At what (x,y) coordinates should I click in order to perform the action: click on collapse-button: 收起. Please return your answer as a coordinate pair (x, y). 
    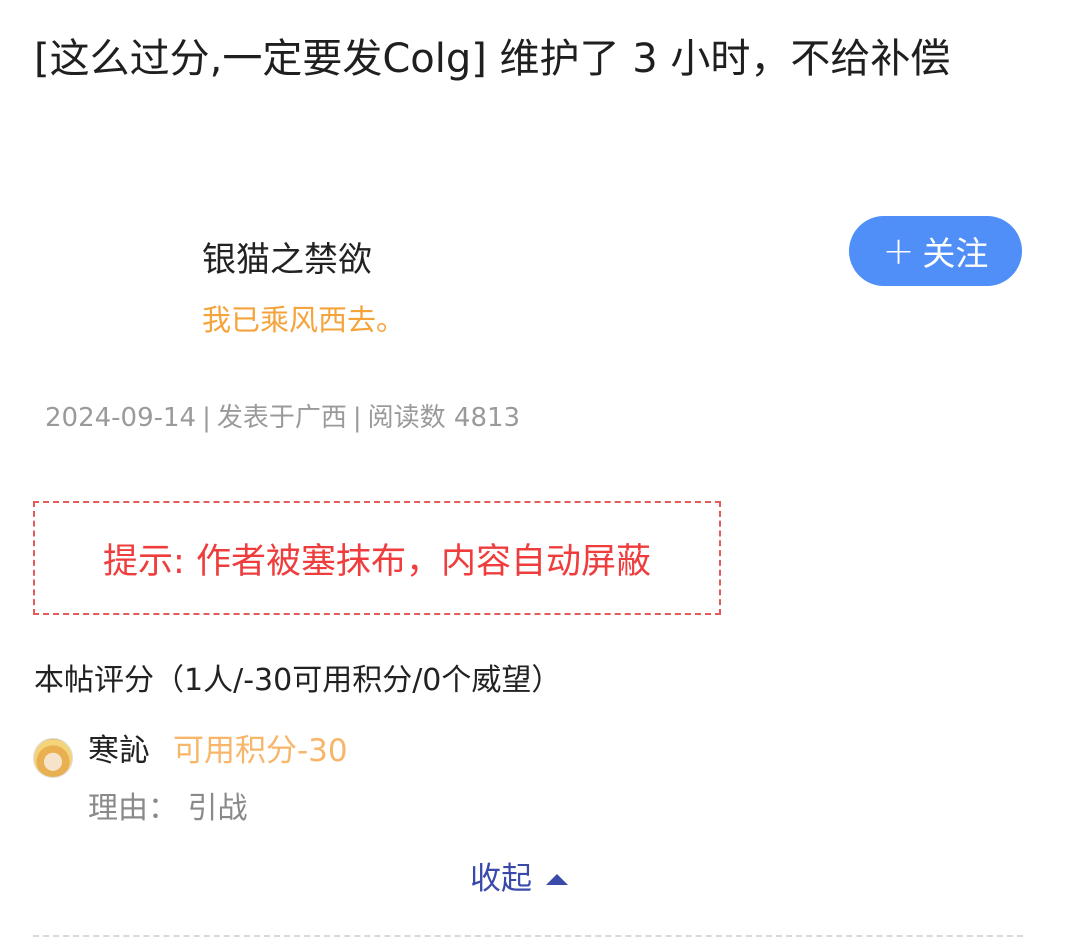
    Looking at the image, I should click on (519, 879).